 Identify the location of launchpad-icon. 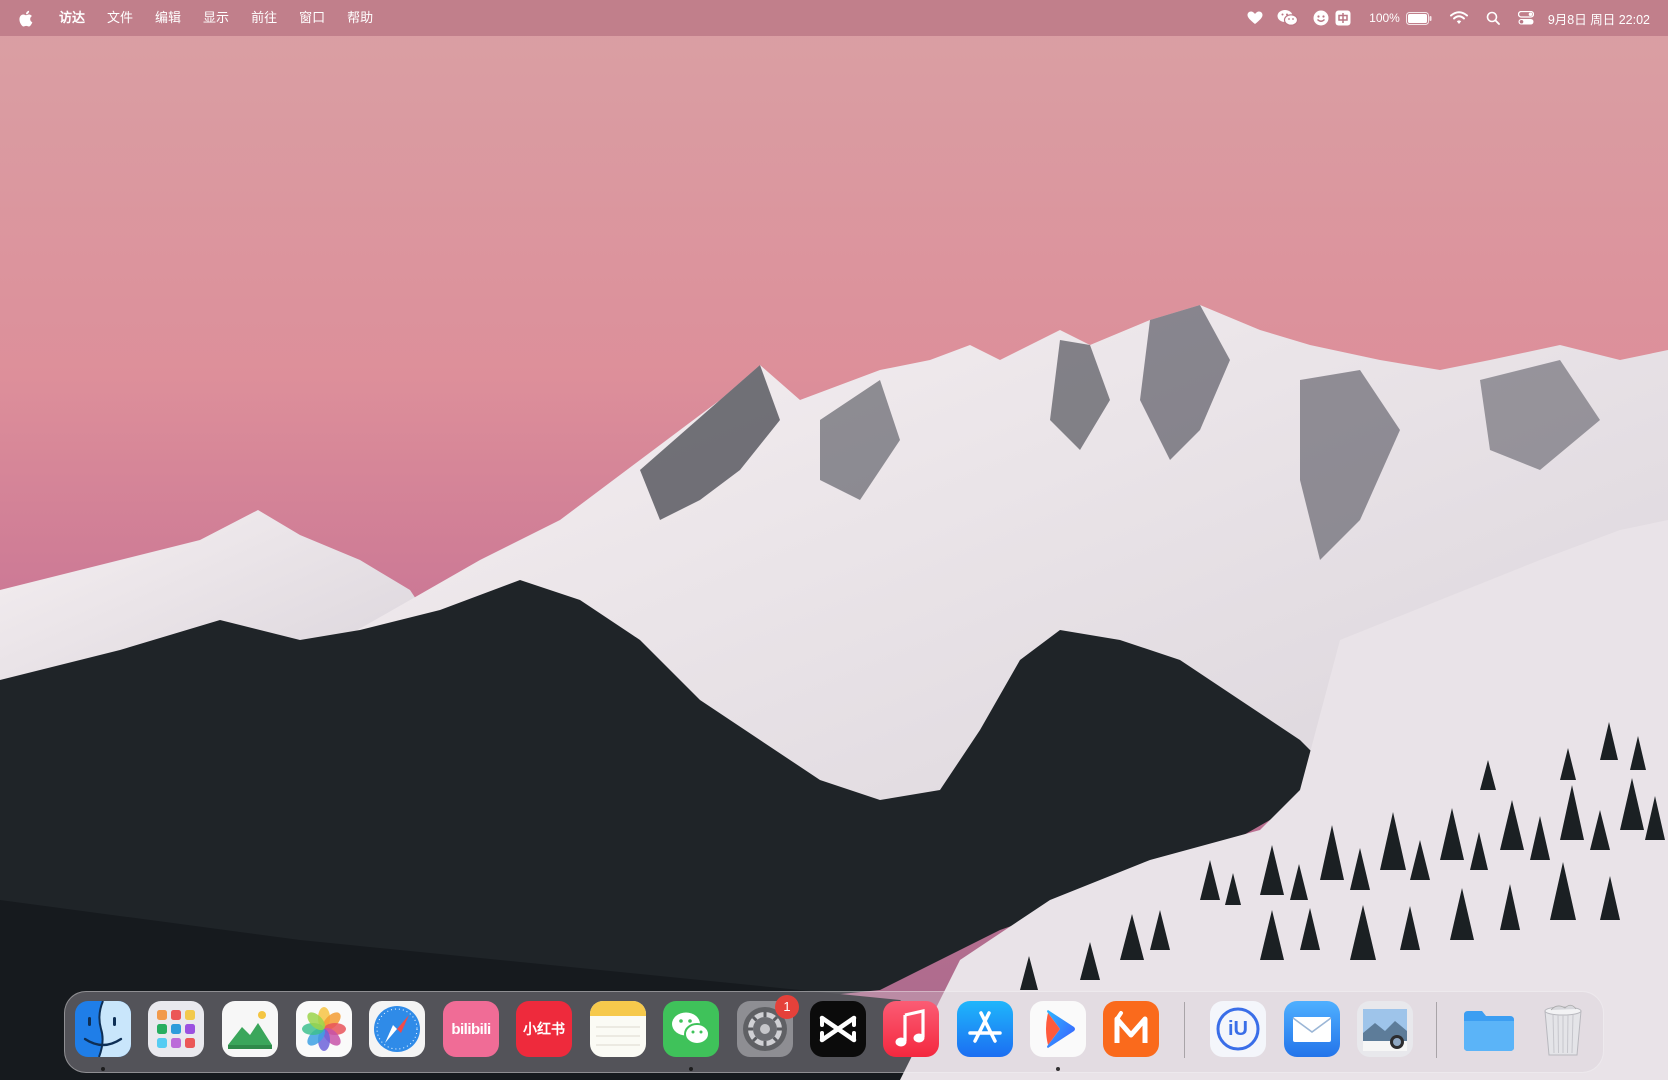
(176, 1029).